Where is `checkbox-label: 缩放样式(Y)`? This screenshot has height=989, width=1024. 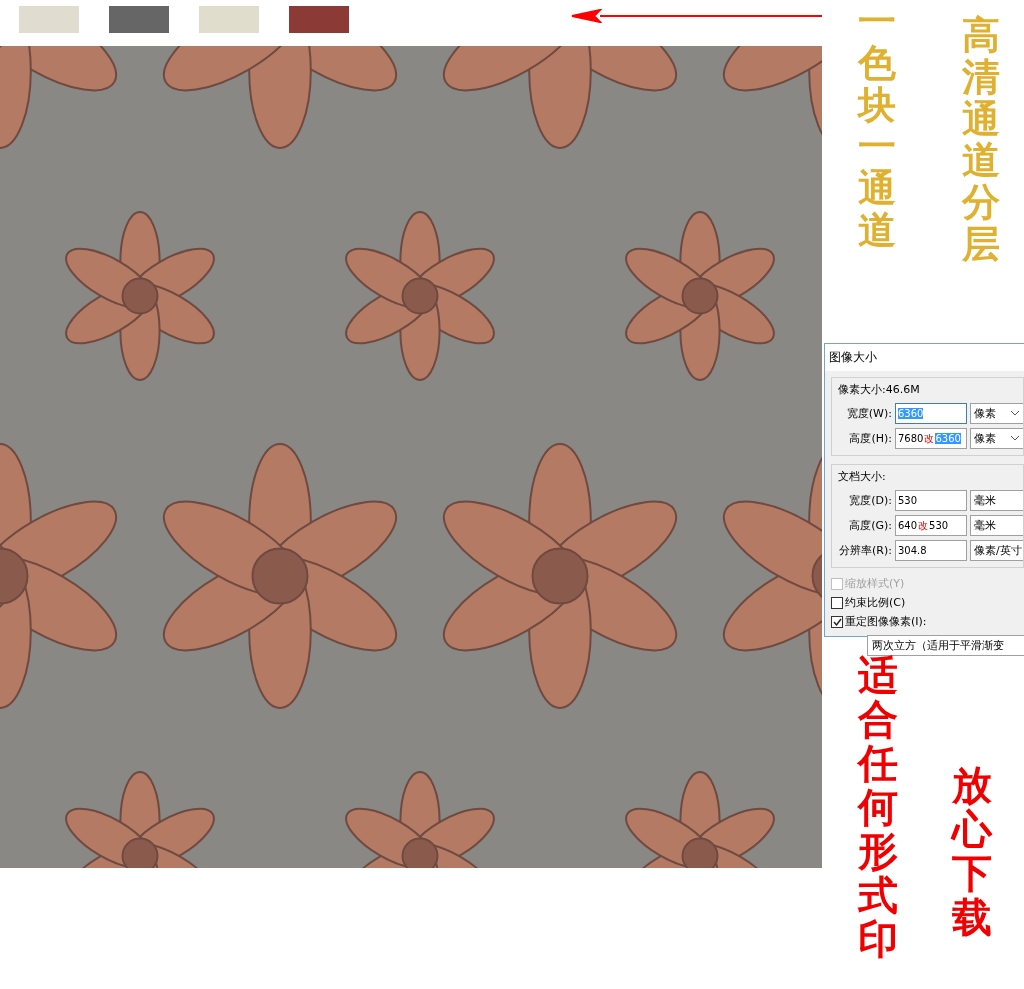
checkbox-label: 缩放样式(Y) is located at coordinates (875, 583).